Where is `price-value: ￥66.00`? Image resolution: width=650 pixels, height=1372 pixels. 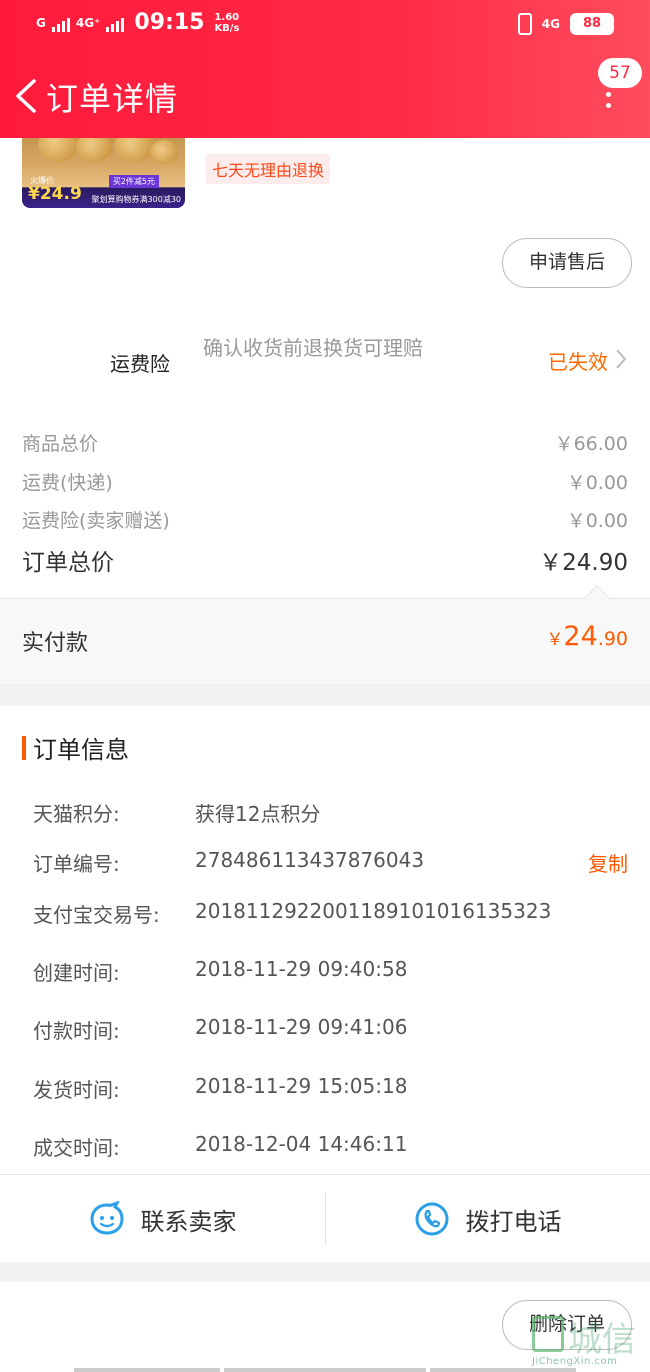 price-value: ￥66.00 is located at coordinates (591, 443).